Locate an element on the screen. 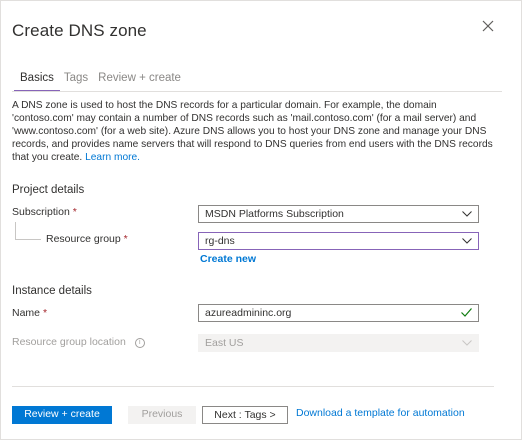  next-tags-button: Next : Tags > is located at coordinates (245, 415).